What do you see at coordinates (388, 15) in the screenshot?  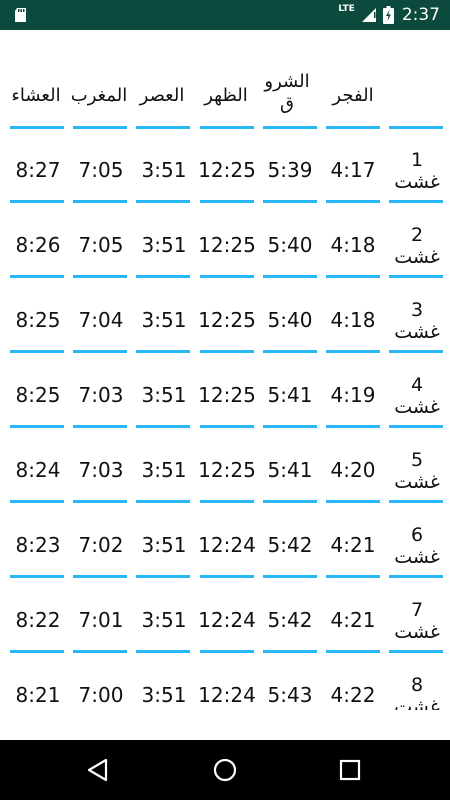 I see `battery-charging-icon` at bounding box center [388, 15].